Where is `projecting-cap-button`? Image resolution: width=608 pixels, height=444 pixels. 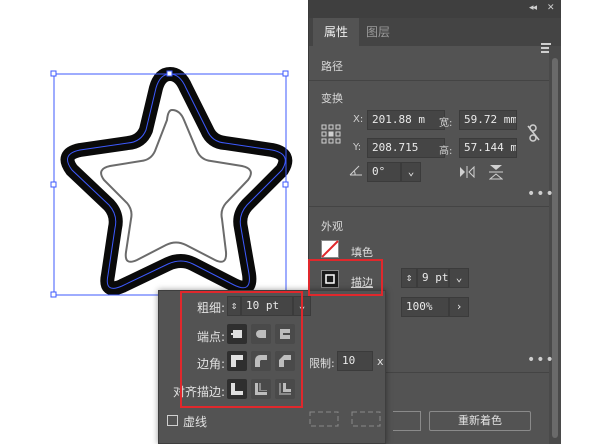 projecting-cap-button is located at coordinates (285, 334).